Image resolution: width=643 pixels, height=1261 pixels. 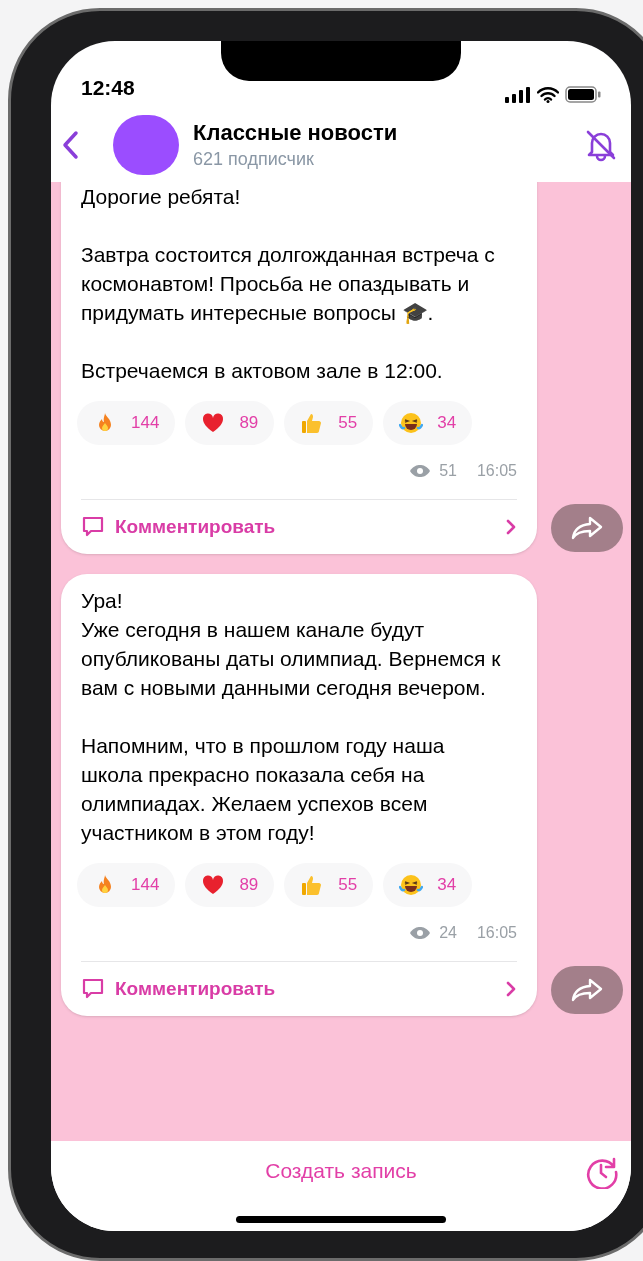 I want to click on post-text: Ура! Уже сегодня в нашем канале будут опубликованы даты олимпиад. Вернемся к вам с новыми данными сегодня вечером. Напомним, что в прошлом году наша школа прекрасно показала себя на олимпиадах. Желаем успехов всем участником в этом году!, so click(x=291, y=717).